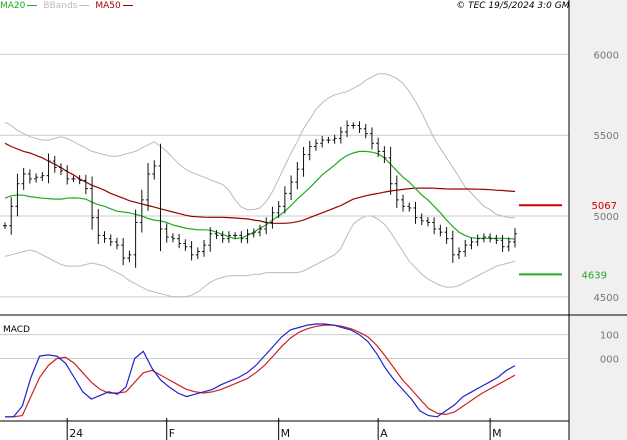  What do you see at coordinates (604, 206) in the screenshot?
I see `resistance-level-label: 5067` at bounding box center [604, 206].